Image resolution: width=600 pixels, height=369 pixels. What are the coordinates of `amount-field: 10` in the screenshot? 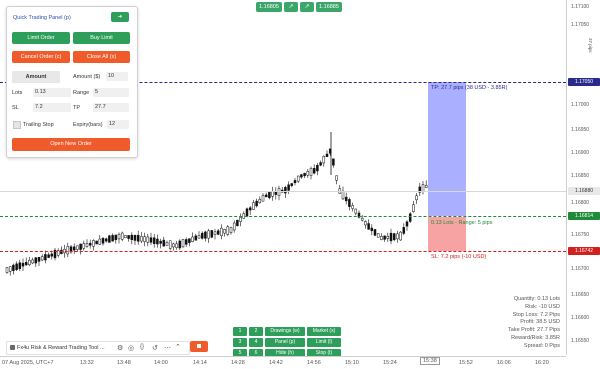 It's located at (117, 76).